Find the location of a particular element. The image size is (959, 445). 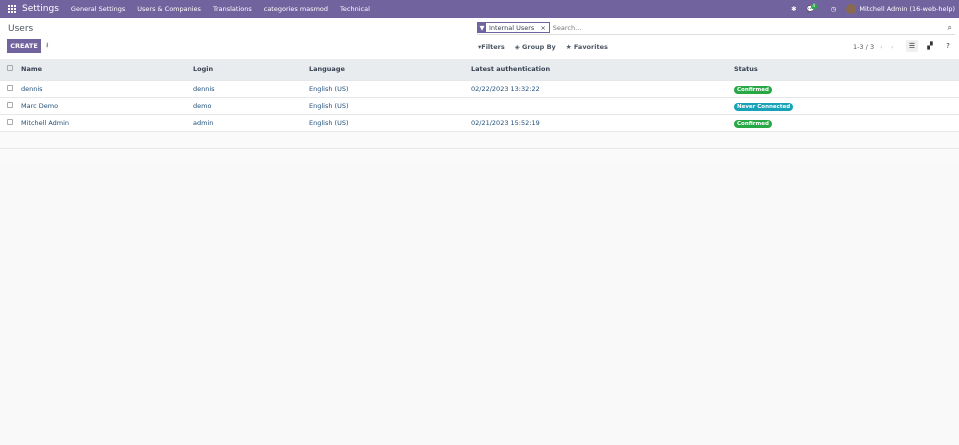

cell-name: dennis is located at coordinates (107, 88).